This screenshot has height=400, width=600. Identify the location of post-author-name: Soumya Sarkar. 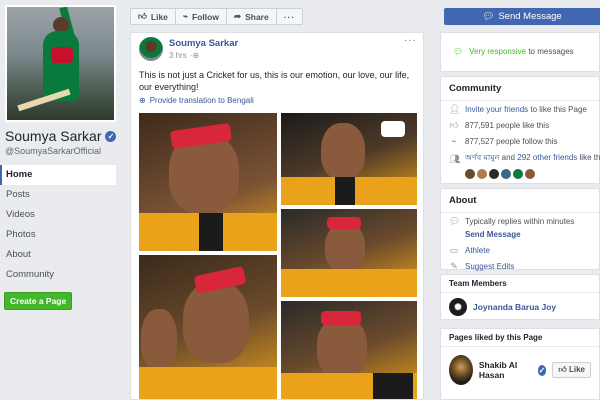
(203, 43).